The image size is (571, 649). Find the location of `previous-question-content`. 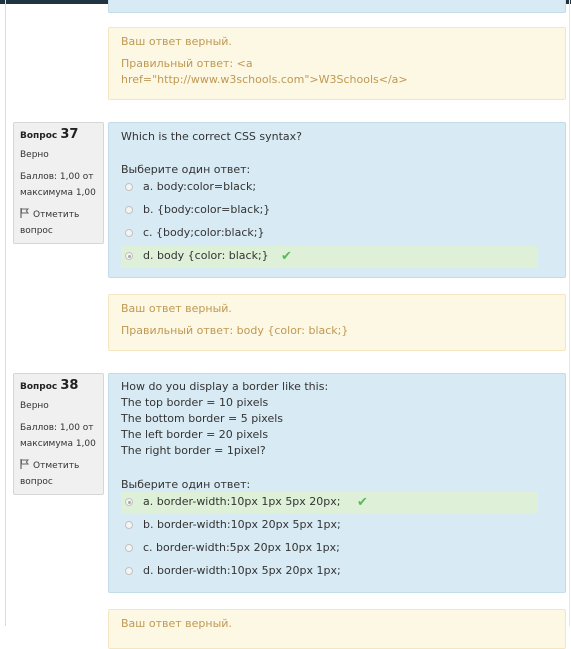

previous-question-content is located at coordinates (337, 6).